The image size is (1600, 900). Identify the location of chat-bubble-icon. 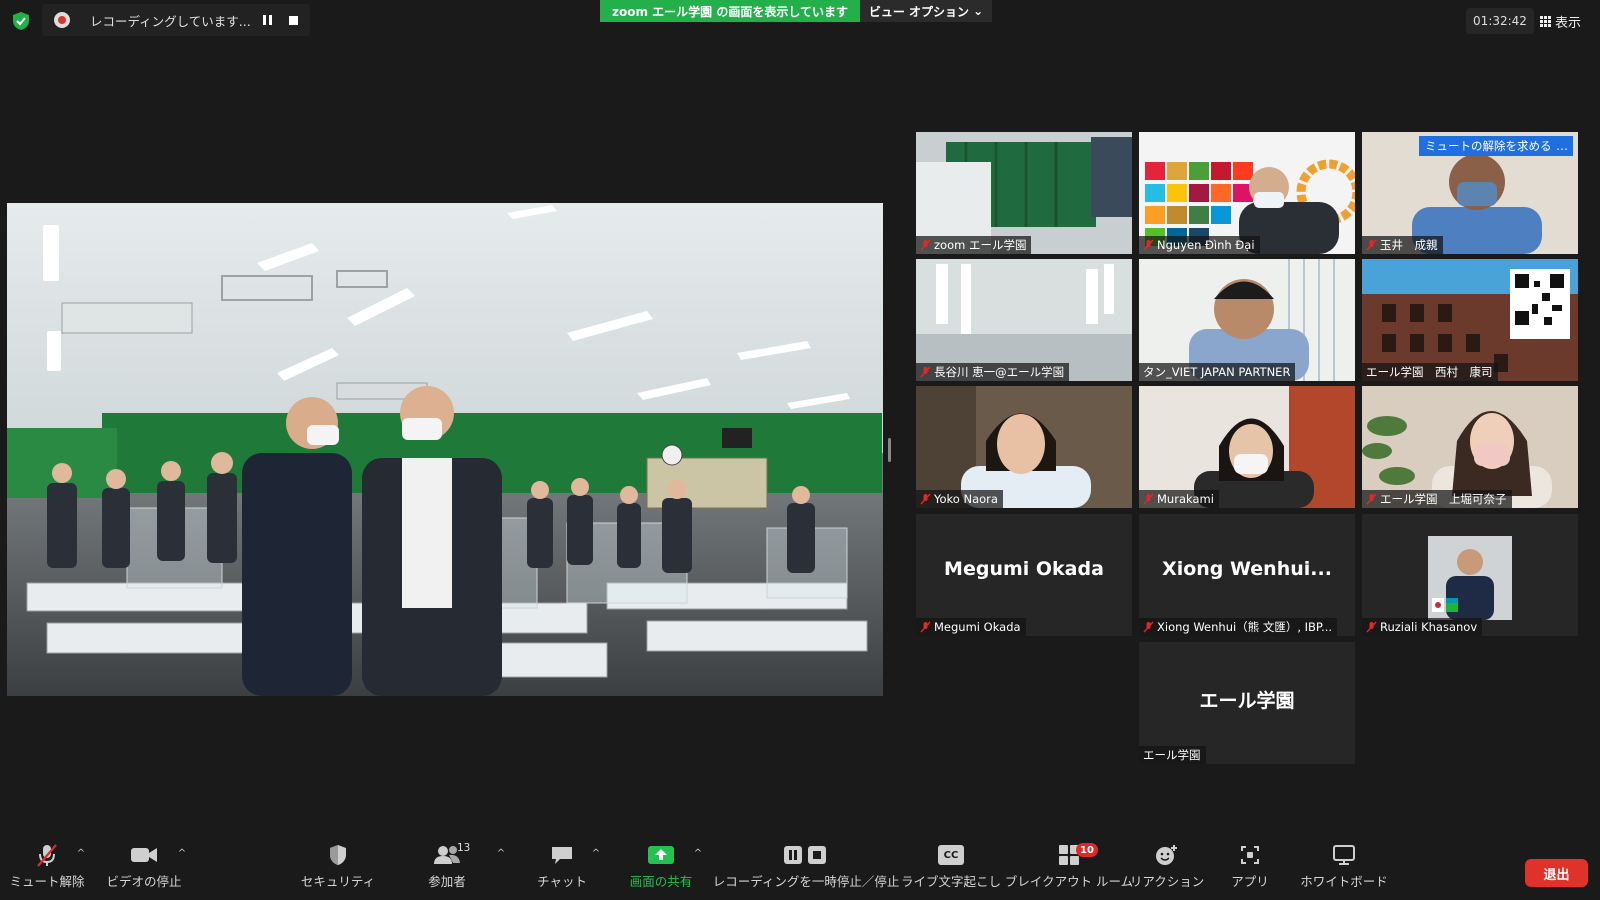
(562, 855).